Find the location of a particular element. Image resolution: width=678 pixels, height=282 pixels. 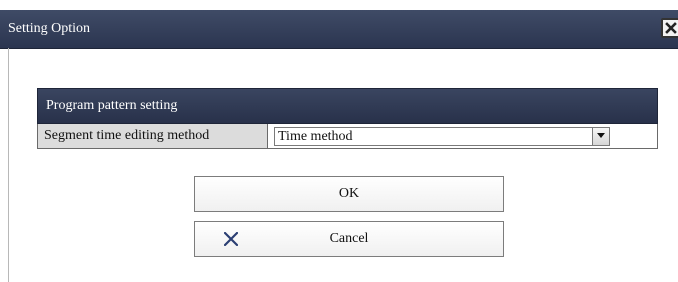

cancel-button: Cancel is located at coordinates (349, 239).